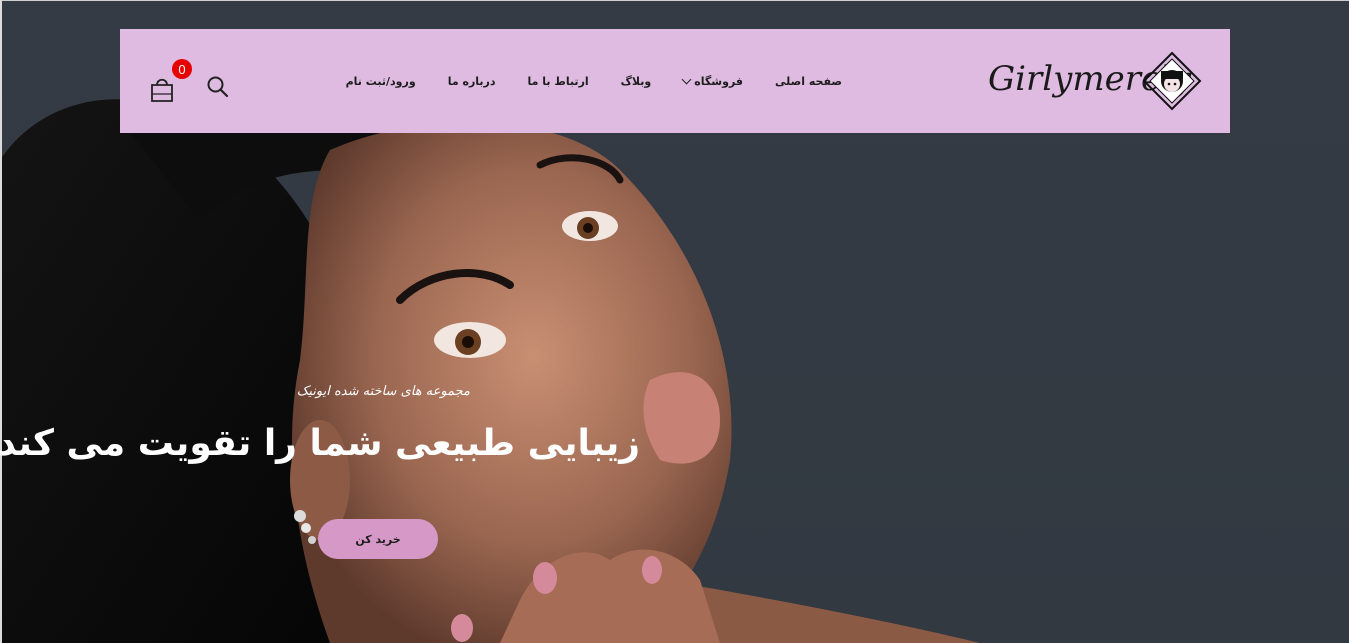 This screenshot has height=643, width=1349. Describe the element at coordinates (1172, 81) in the screenshot. I see `logo-emblem-icon` at that location.